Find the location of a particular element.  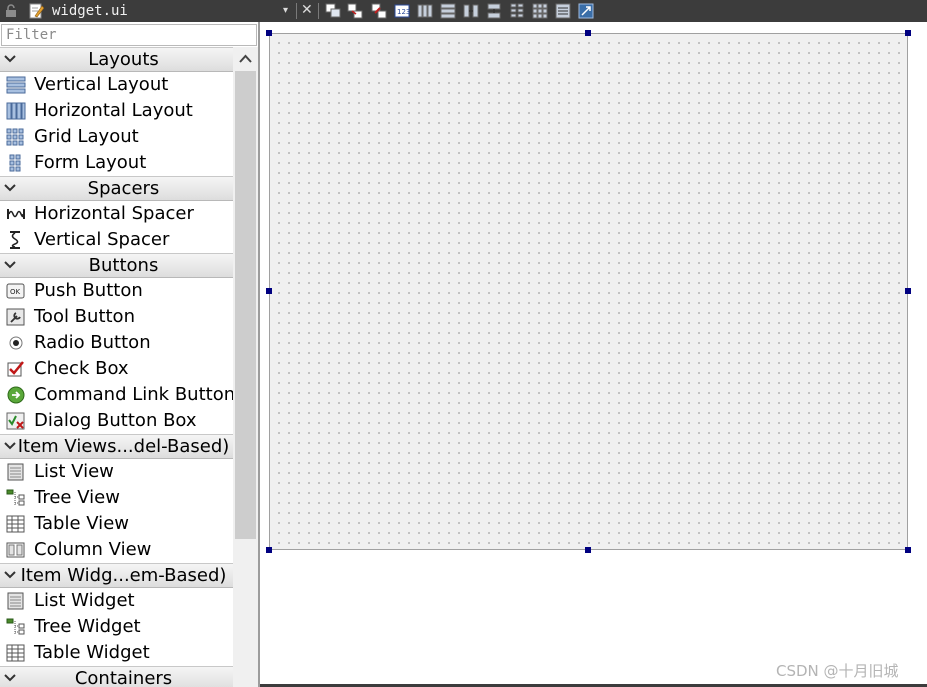

widget-item-grid-layout: Grid Layout is located at coordinates (116, 137).